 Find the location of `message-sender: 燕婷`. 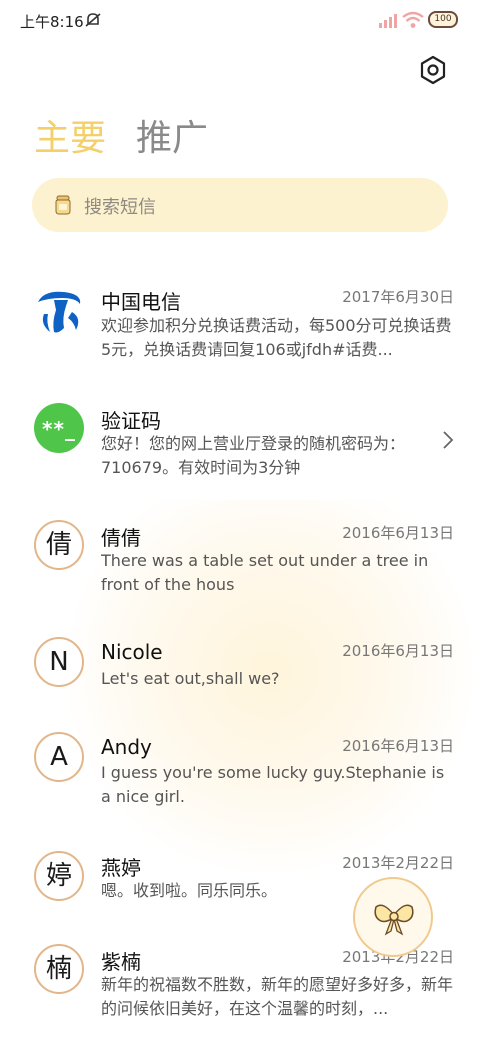

message-sender: 燕婷 is located at coordinates (121, 868).